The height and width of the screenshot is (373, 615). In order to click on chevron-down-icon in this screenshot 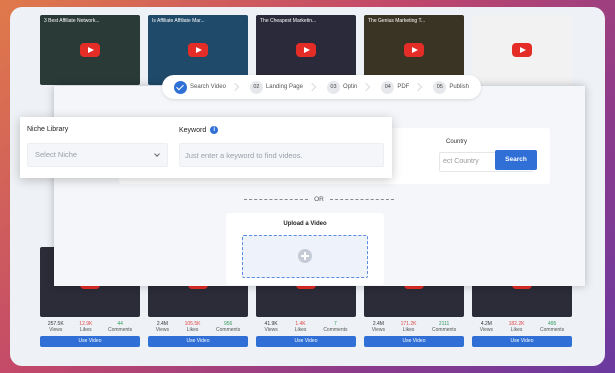, I will do `click(157, 154)`.